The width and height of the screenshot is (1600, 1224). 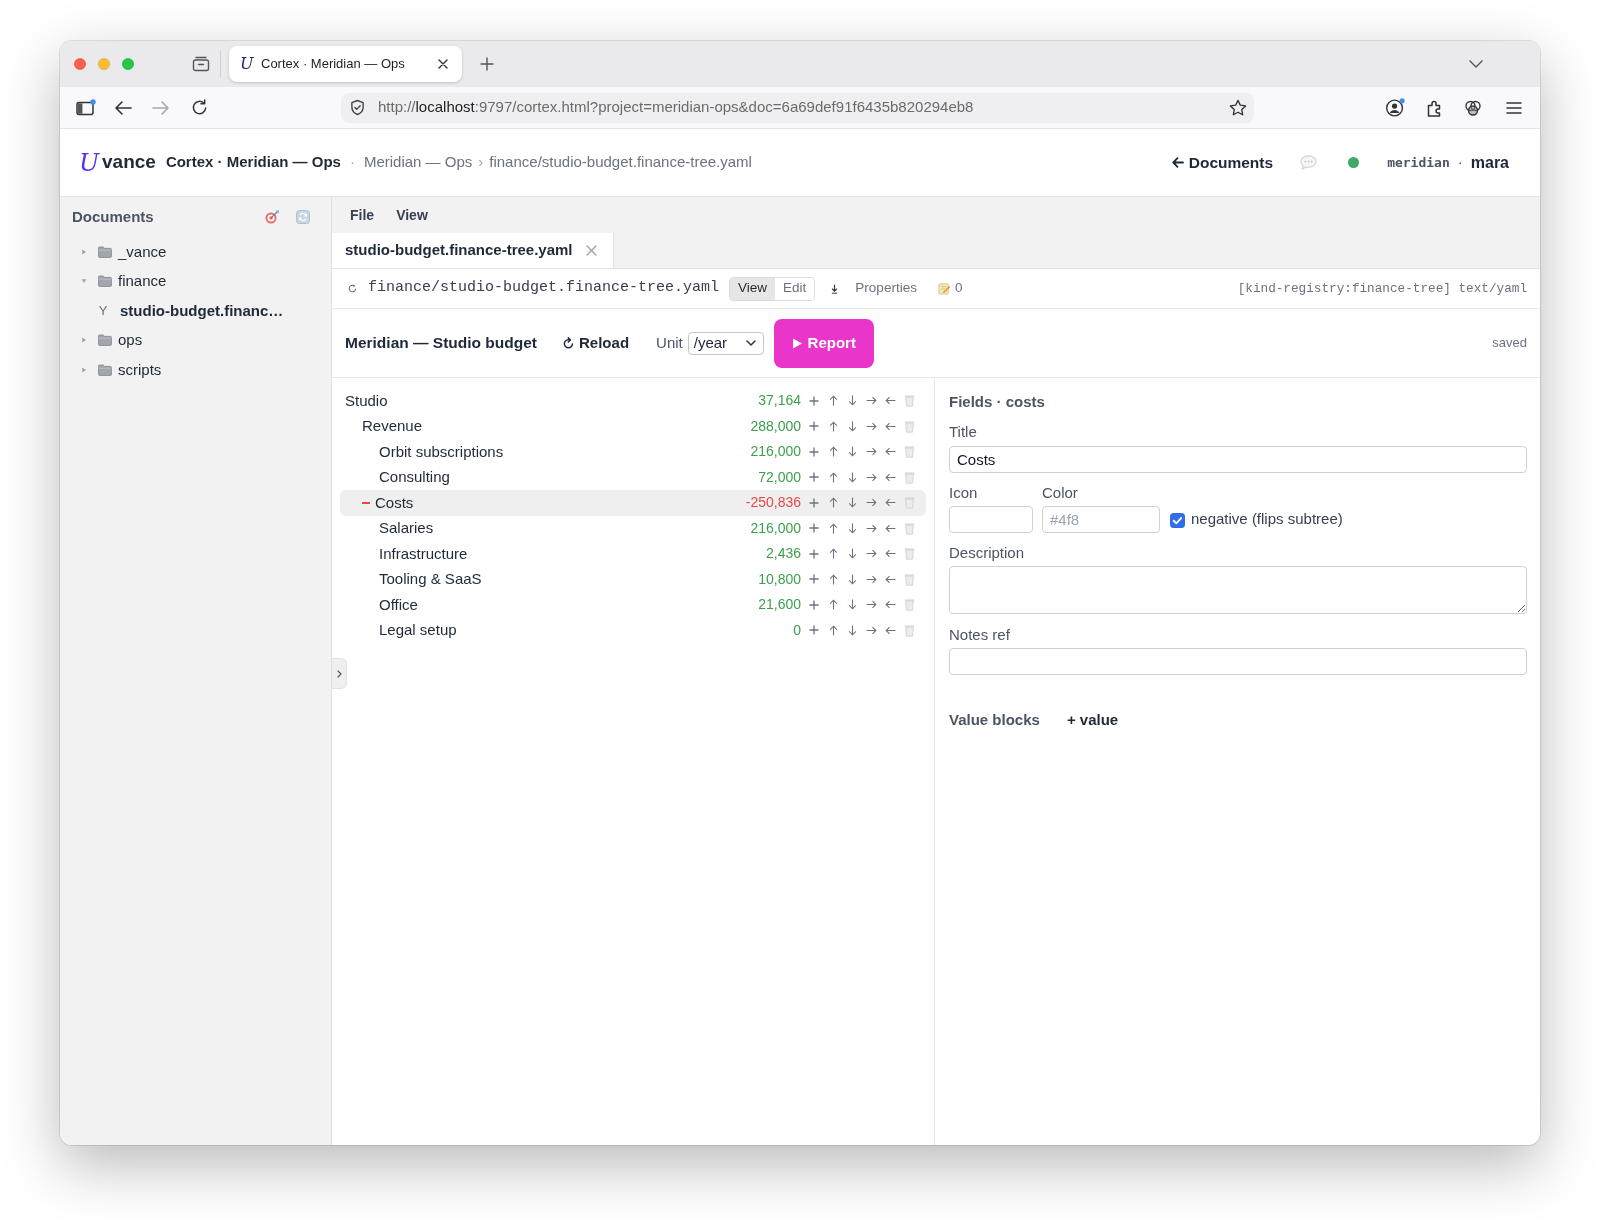 I want to click on tree-row: Infrastructure 2,436, so click(x=633, y=554).